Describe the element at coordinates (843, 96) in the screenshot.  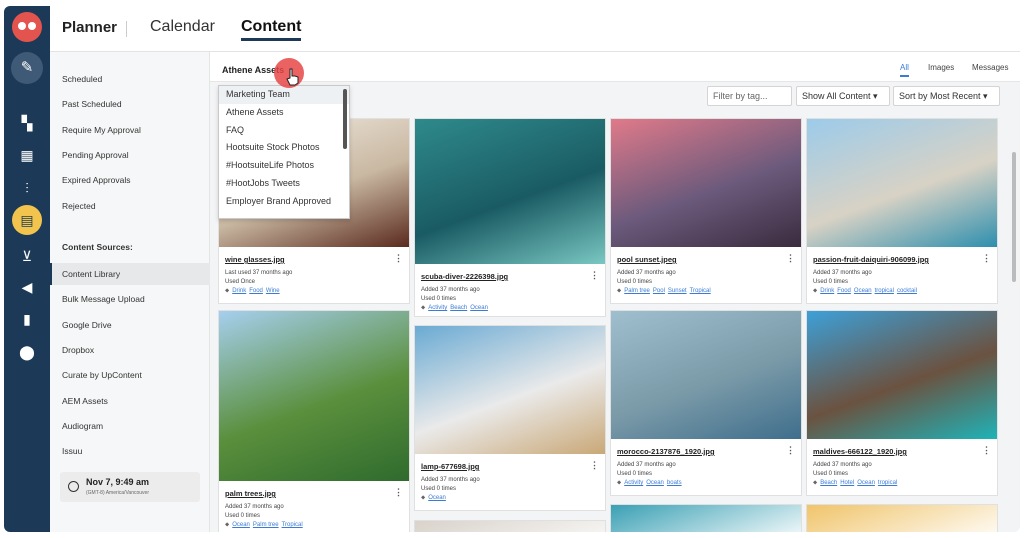
I see `show-content-select: Show All Content ▾` at that location.